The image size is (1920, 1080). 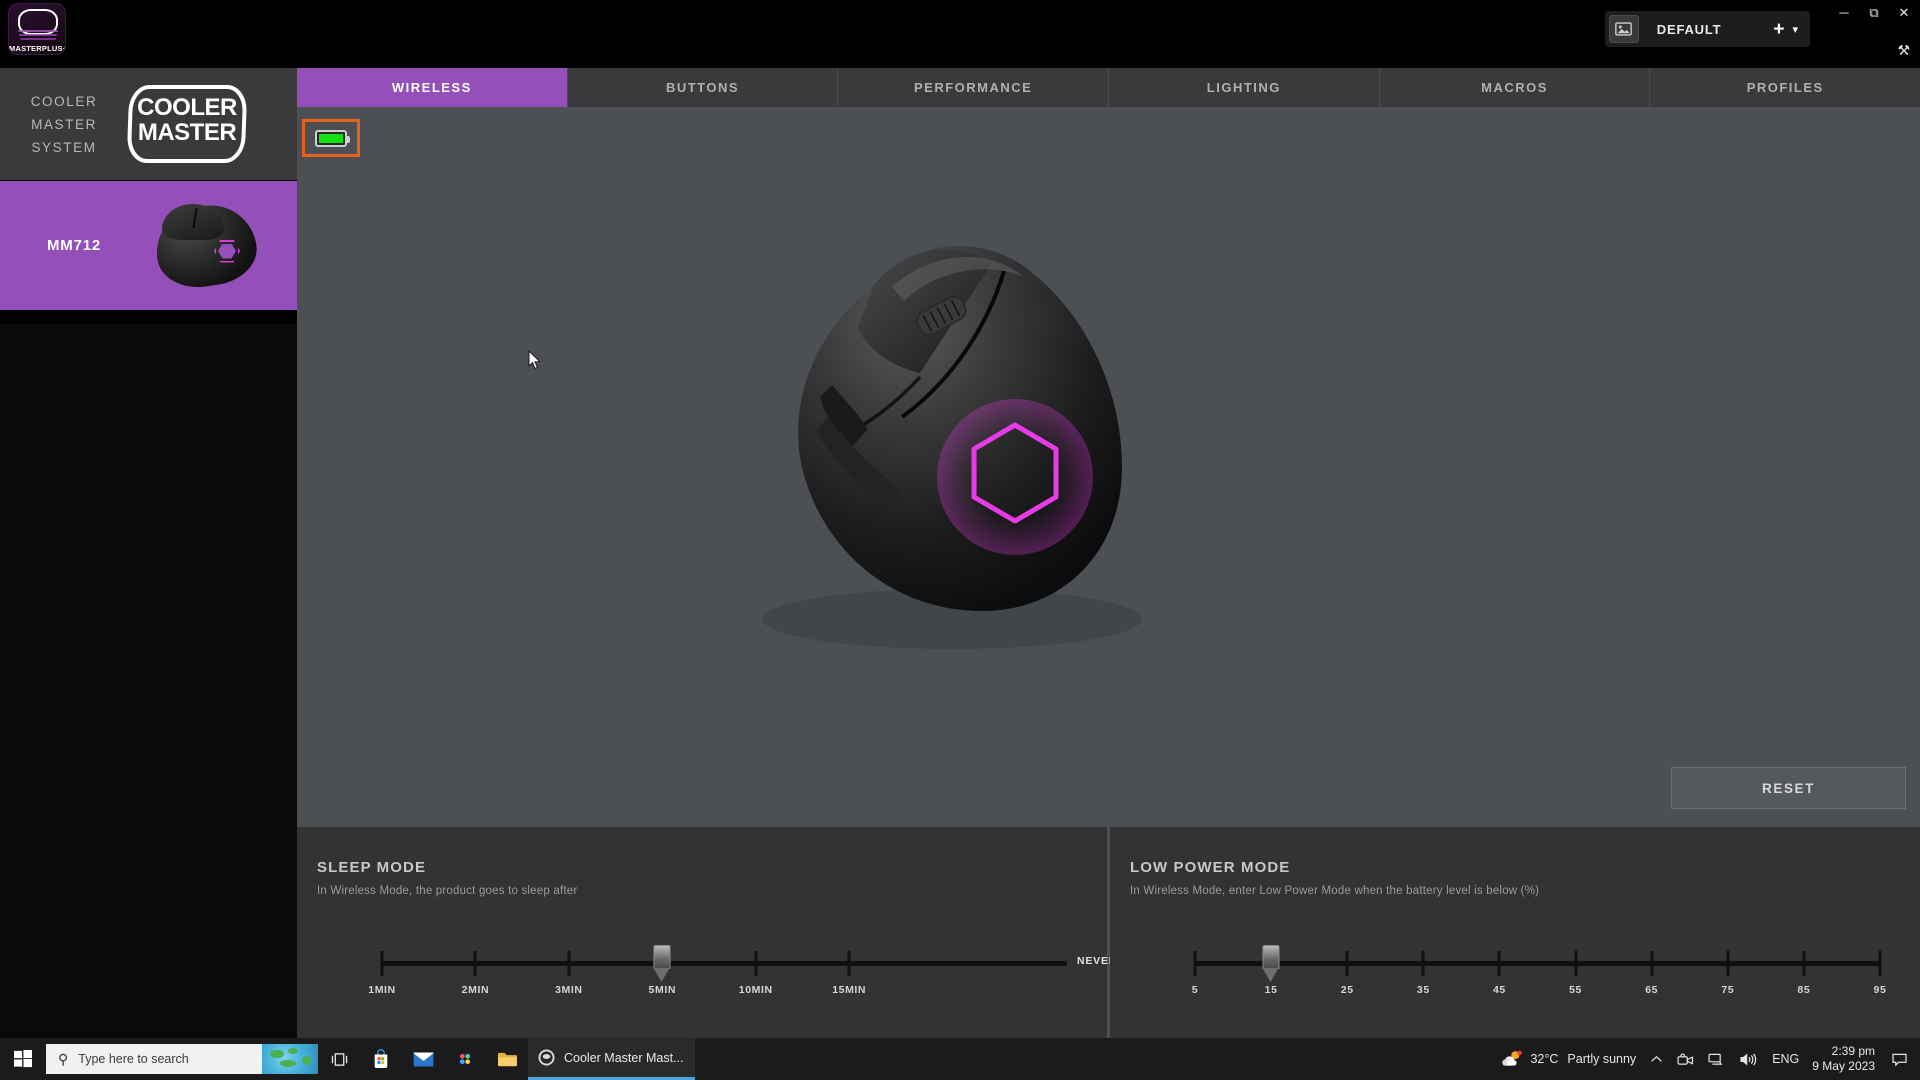 What do you see at coordinates (1423, 990) in the screenshot?
I see `slider-tick-label: 35` at bounding box center [1423, 990].